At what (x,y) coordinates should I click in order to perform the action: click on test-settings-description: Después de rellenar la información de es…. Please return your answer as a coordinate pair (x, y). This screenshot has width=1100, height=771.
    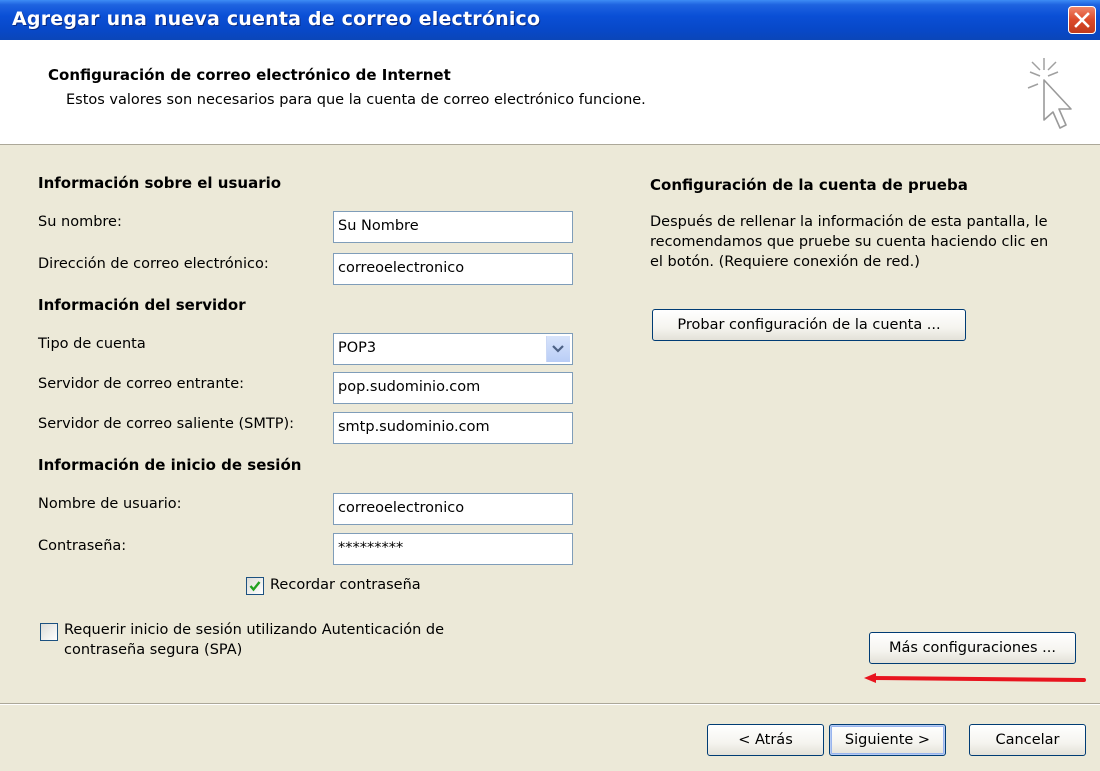
    Looking at the image, I should click on (849, 242).